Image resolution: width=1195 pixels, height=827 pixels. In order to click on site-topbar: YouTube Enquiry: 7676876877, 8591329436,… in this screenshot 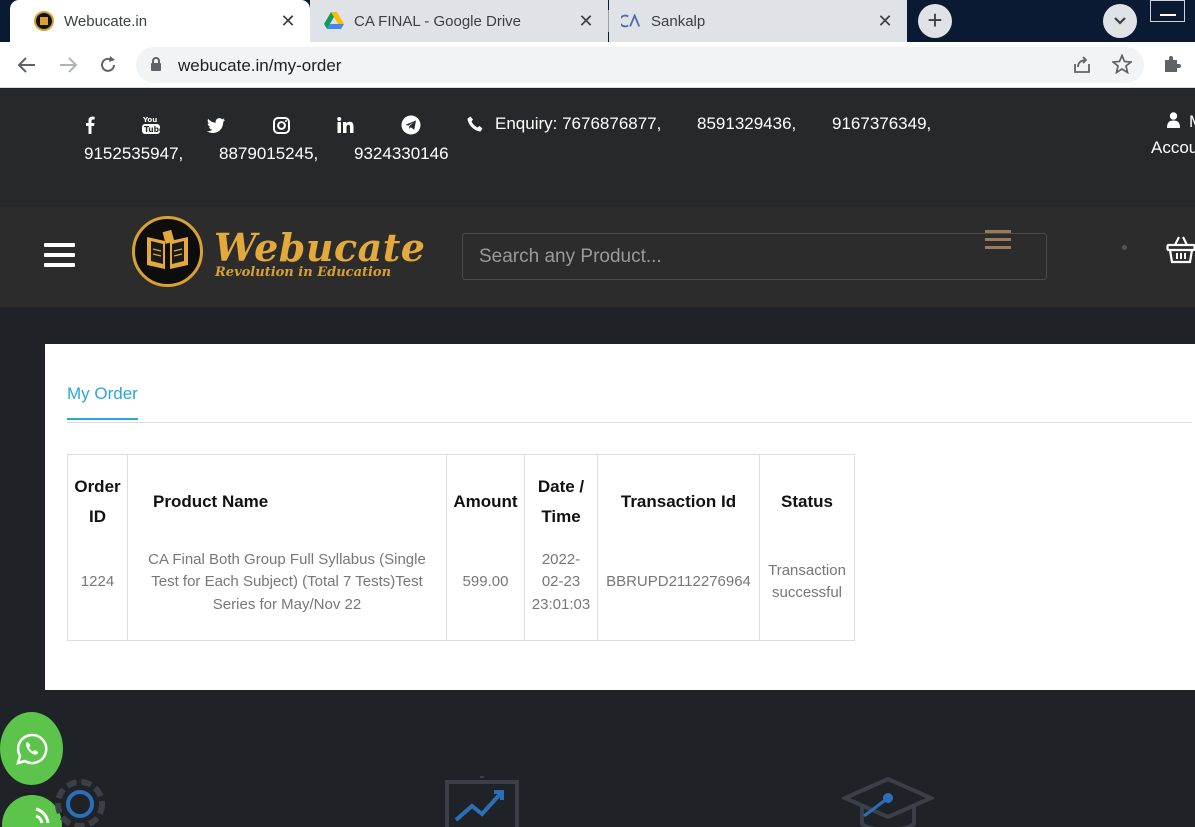, I will do `click(597, 148)`.